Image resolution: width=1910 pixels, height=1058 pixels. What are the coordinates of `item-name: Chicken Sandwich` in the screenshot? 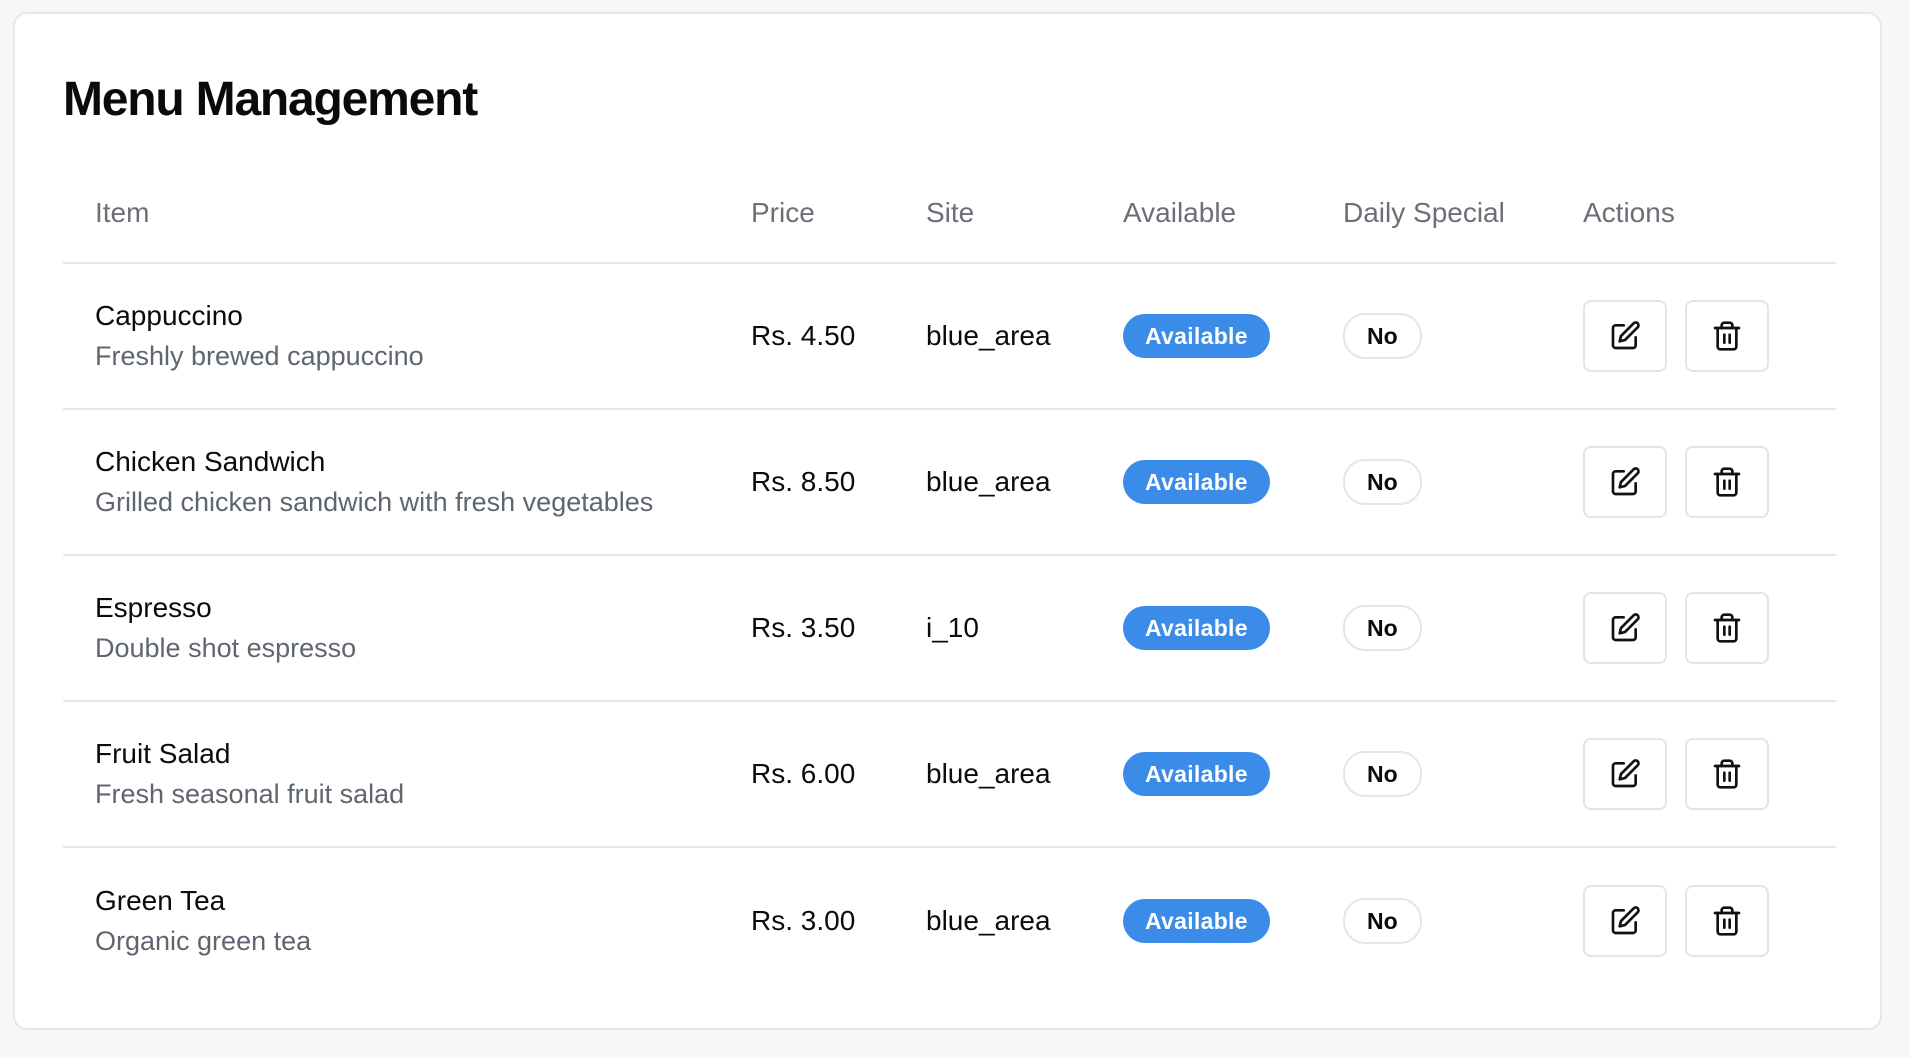 It's located at (210, 461).